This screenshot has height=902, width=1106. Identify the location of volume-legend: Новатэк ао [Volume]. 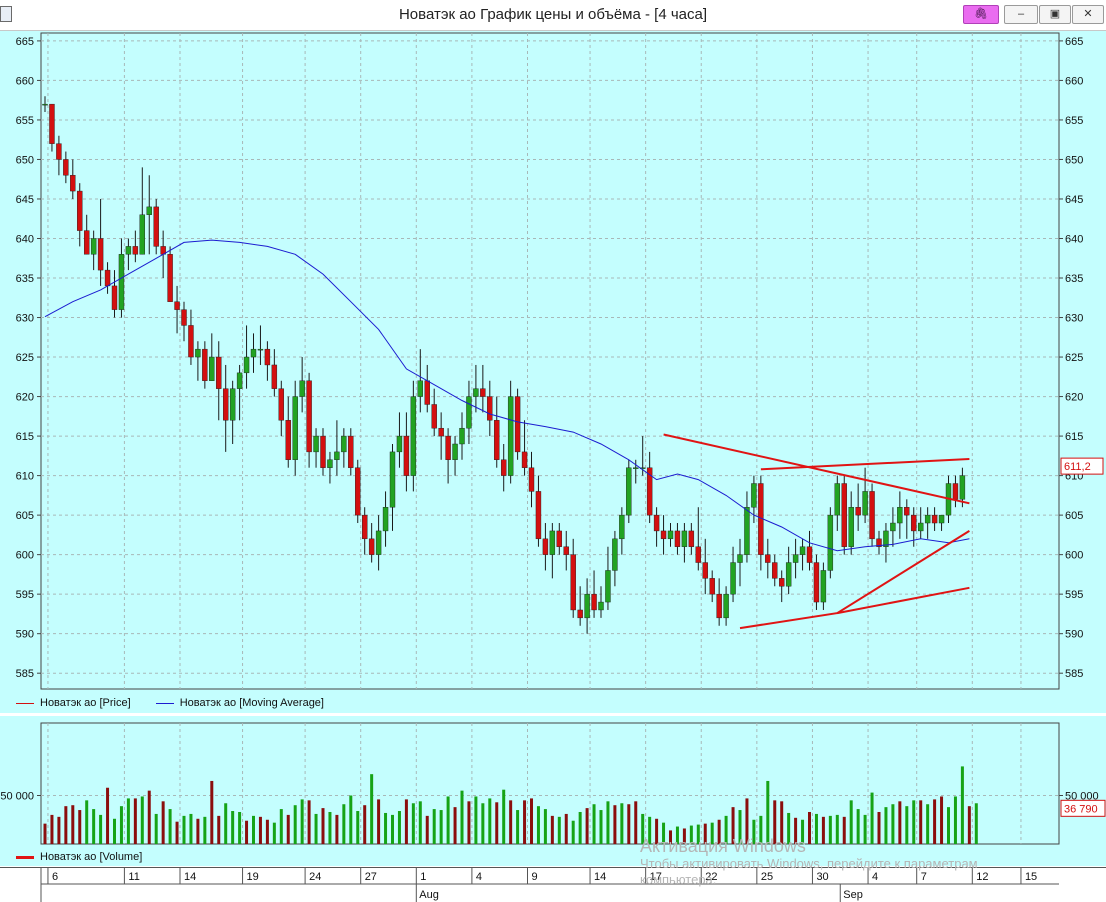
(79, 857).